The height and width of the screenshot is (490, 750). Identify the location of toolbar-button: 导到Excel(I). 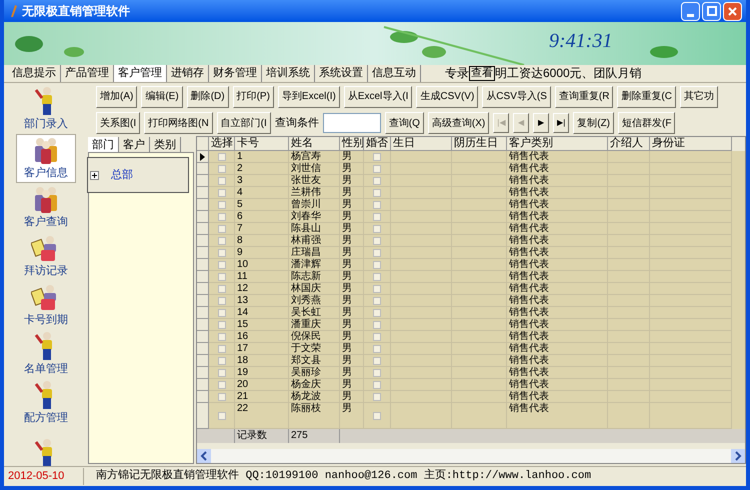
(309, 97).